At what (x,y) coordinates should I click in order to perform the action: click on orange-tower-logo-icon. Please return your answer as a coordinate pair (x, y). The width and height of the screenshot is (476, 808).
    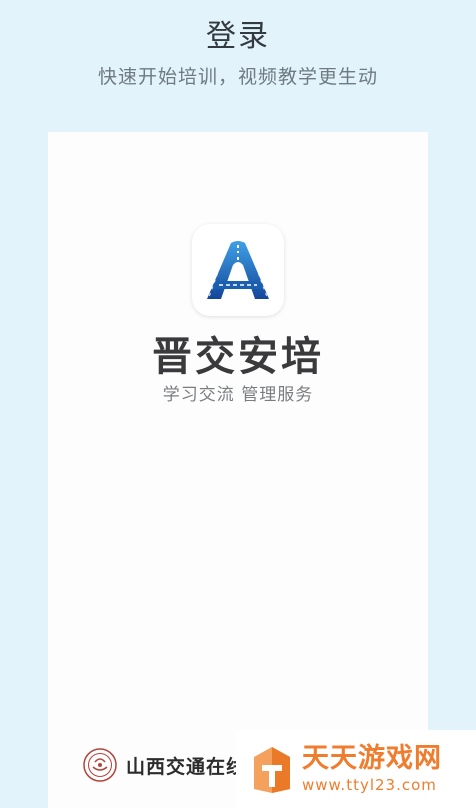
    Looking at the image, I should click on (272, 770).